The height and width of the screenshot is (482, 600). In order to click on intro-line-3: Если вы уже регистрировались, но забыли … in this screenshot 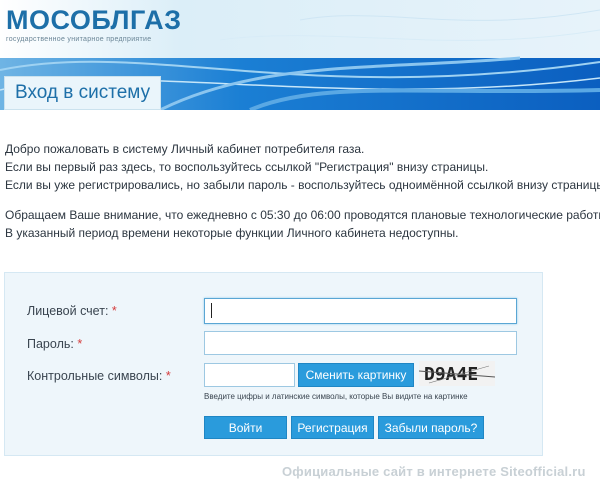, I will do `click(302, 185)`.